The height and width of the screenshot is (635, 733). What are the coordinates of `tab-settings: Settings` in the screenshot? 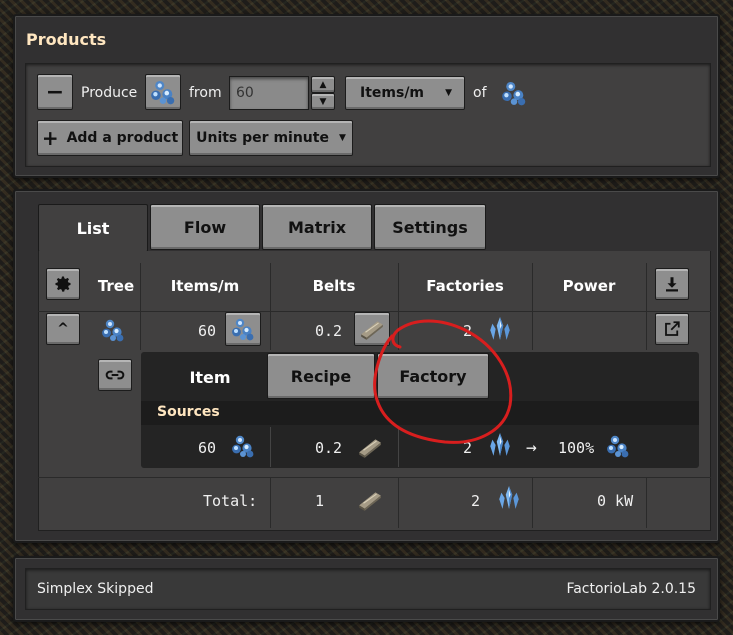 It's located at (430, 227).